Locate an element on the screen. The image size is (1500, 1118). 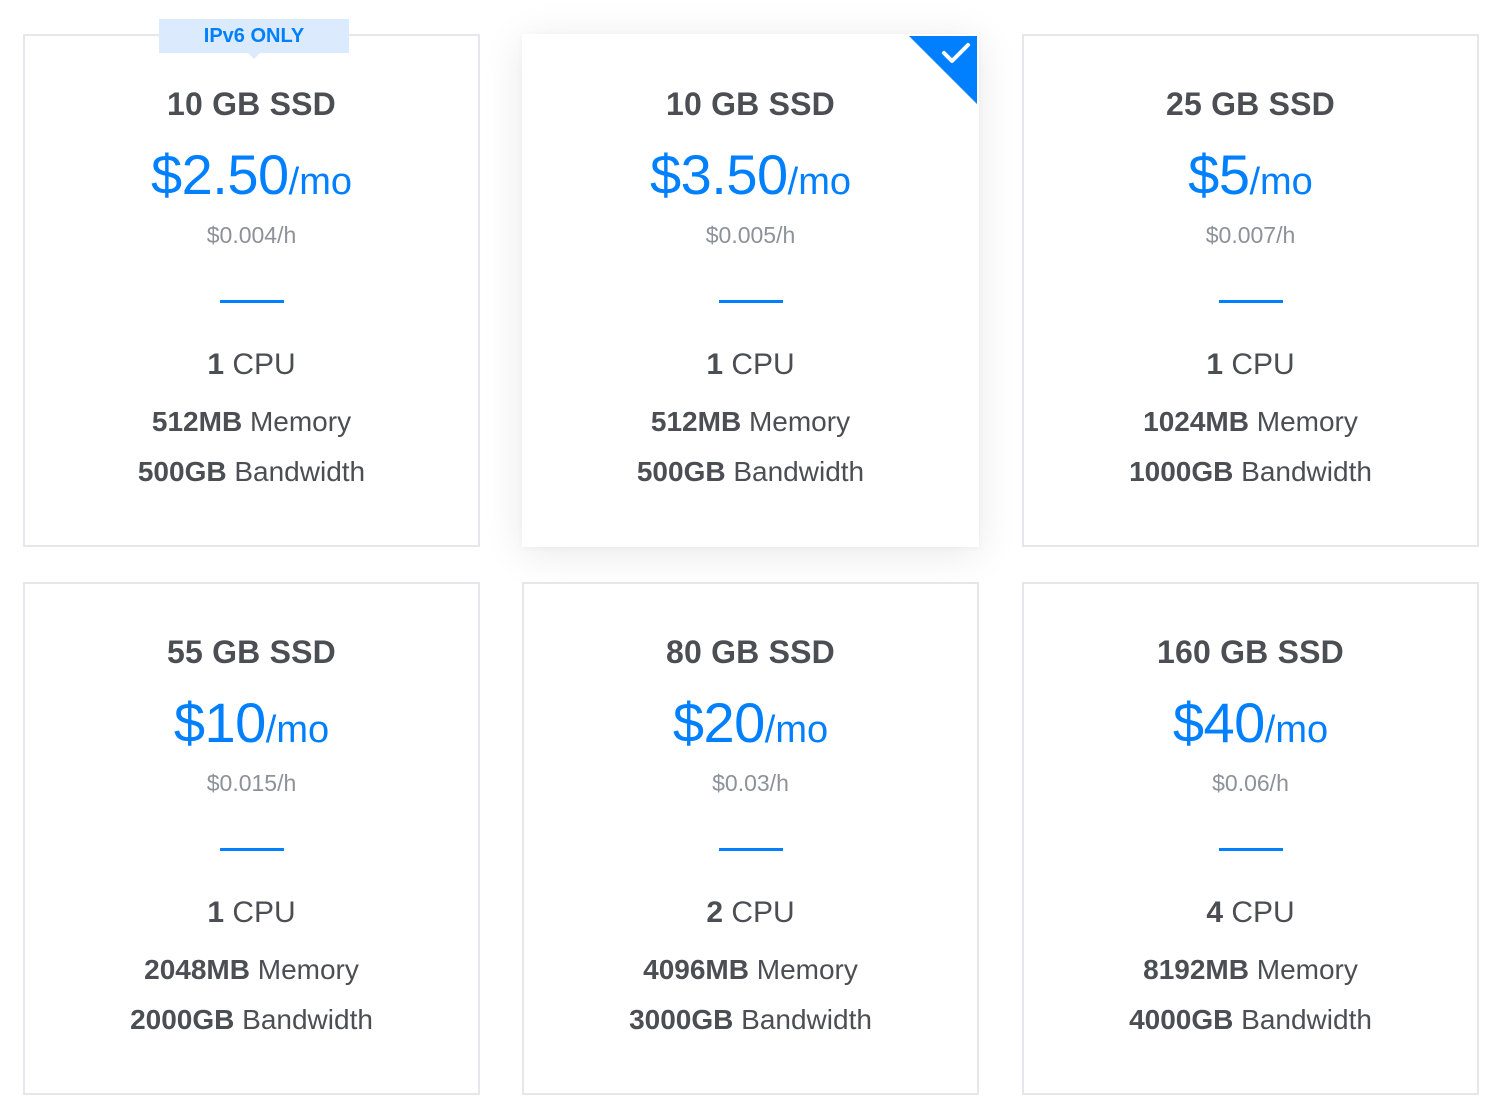
plan-hourly-price: $0.004/h is located at coordinates (251, 235).